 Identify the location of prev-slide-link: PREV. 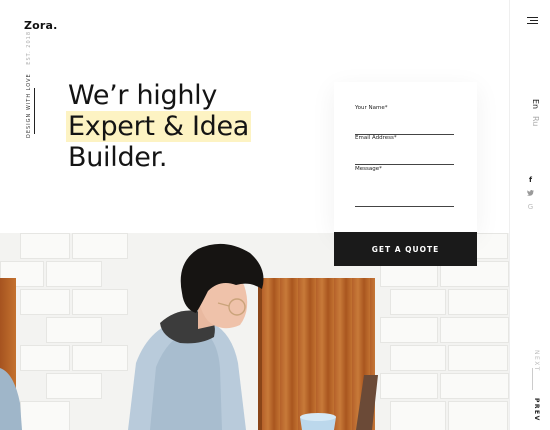
(536, 410).